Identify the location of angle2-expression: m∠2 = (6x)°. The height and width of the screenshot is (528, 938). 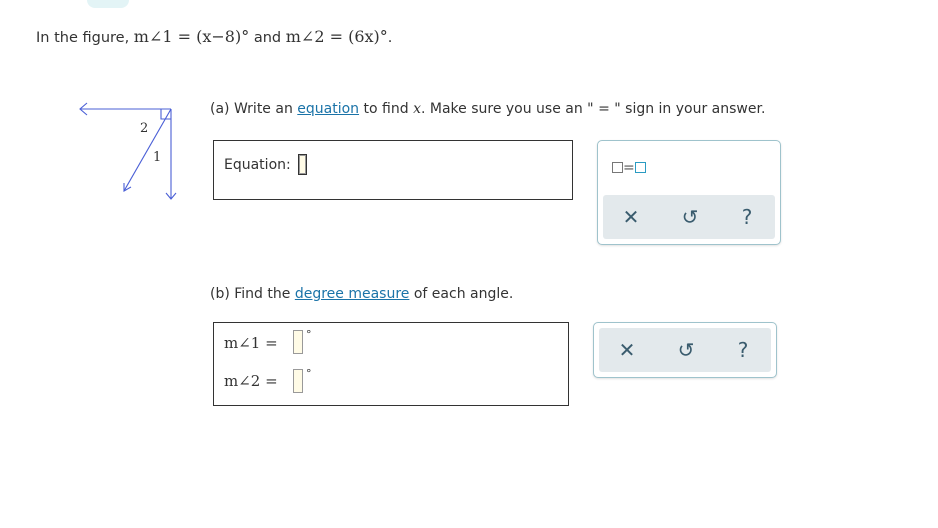
(336, 36).